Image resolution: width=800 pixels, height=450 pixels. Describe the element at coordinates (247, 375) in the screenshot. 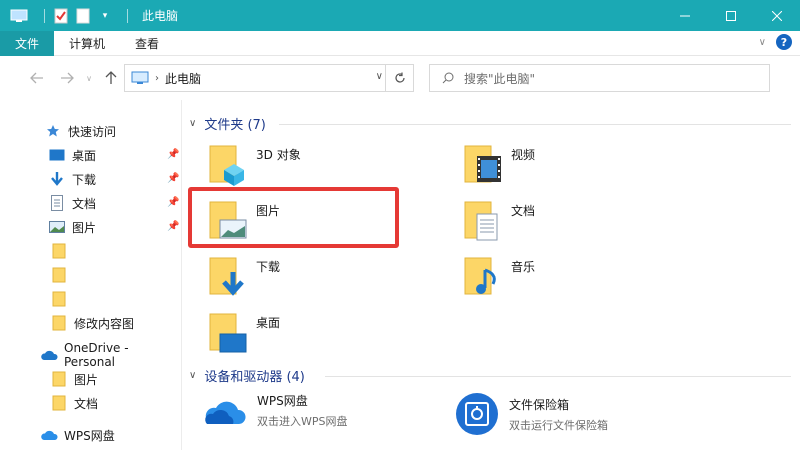

I see `devices-section-header: ∨ 设备和驱动器 (4)` at that location.